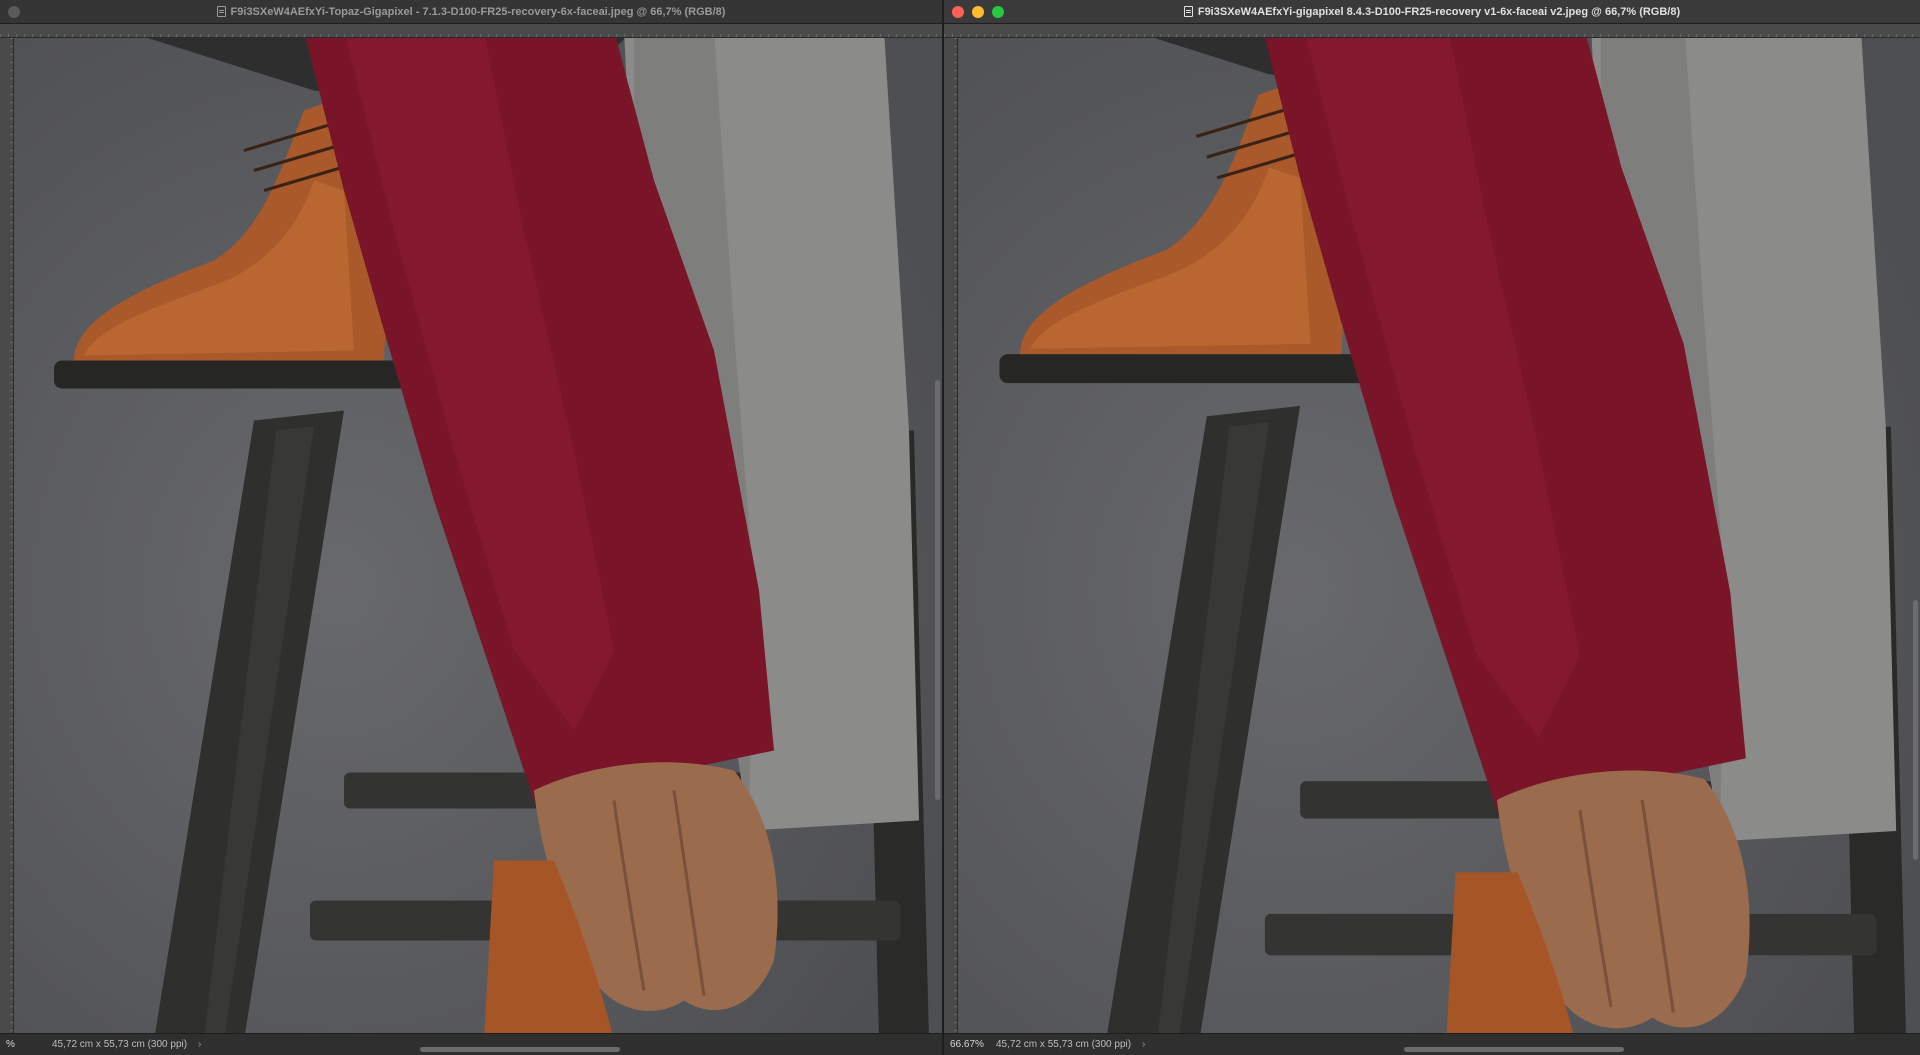  What do you see at coordinates (967, 1044) in the screenshot?
I see `zoom-level-field: 66.67%` at bounding box center [967, 1044].